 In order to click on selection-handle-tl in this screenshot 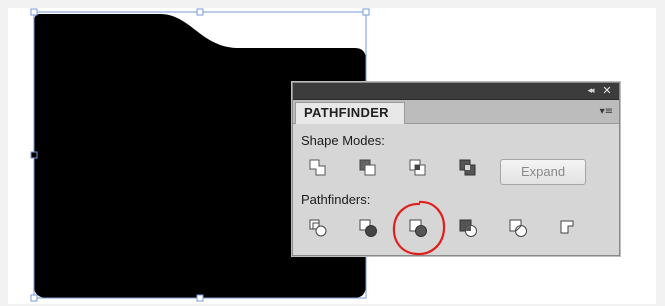, I will do `click(34, 12)`.